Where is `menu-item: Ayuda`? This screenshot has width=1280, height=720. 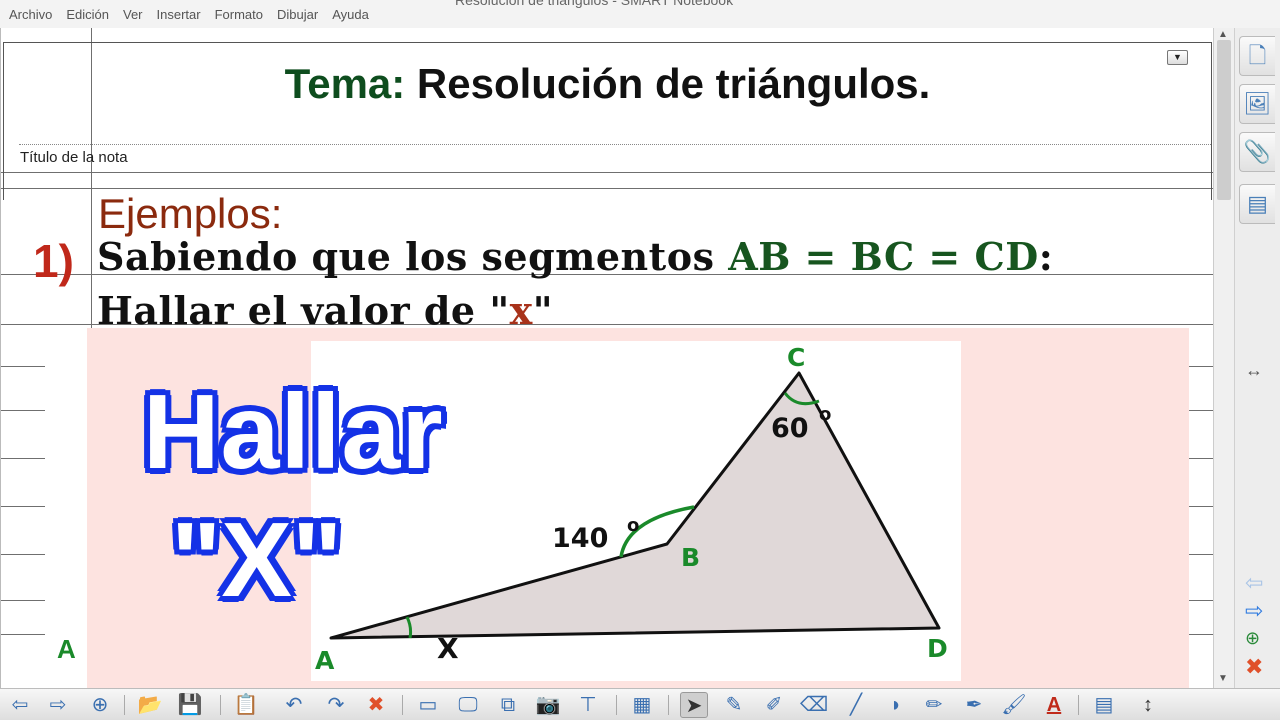
menu-item: Ayuda is located at coordinates (350, 14).